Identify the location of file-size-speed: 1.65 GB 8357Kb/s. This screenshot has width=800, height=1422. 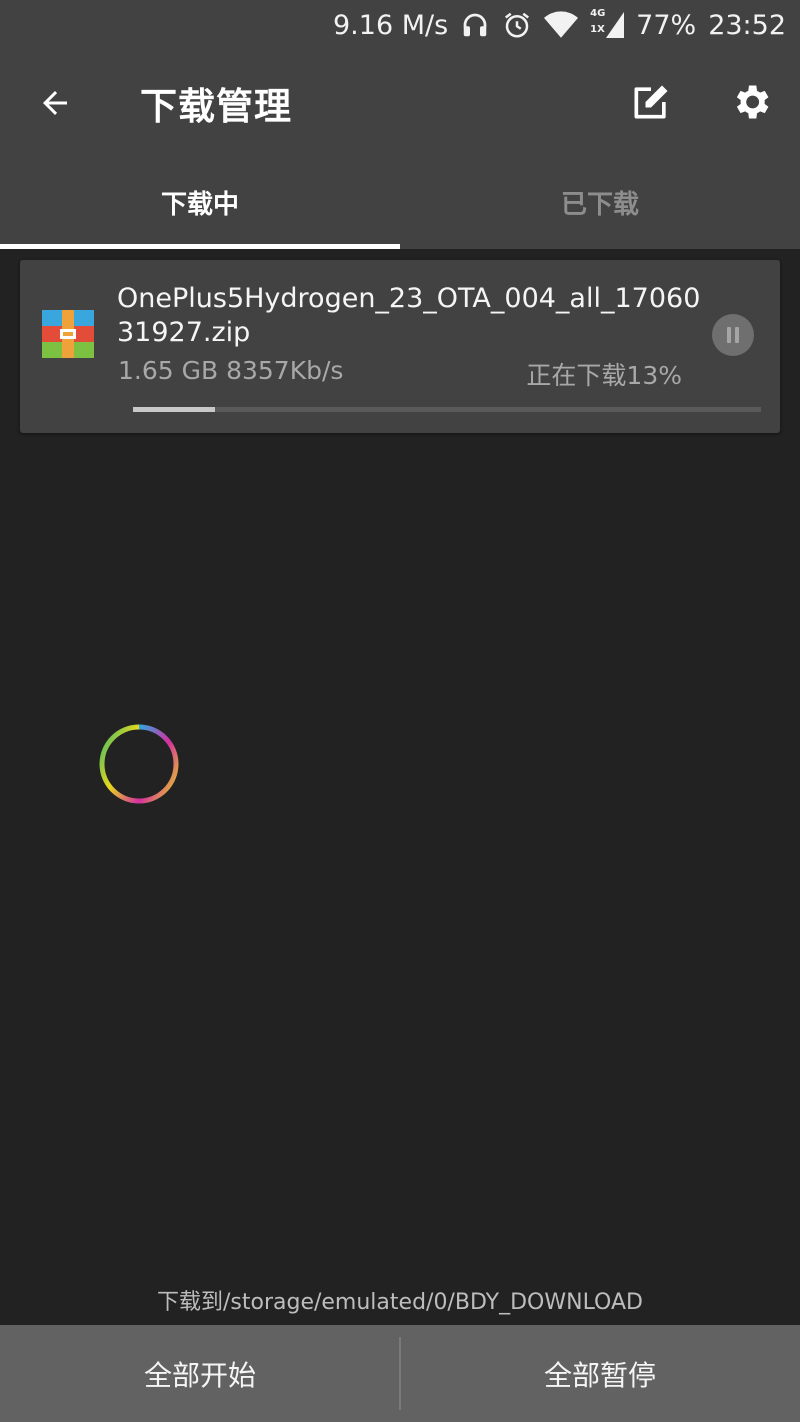
(231, 370).